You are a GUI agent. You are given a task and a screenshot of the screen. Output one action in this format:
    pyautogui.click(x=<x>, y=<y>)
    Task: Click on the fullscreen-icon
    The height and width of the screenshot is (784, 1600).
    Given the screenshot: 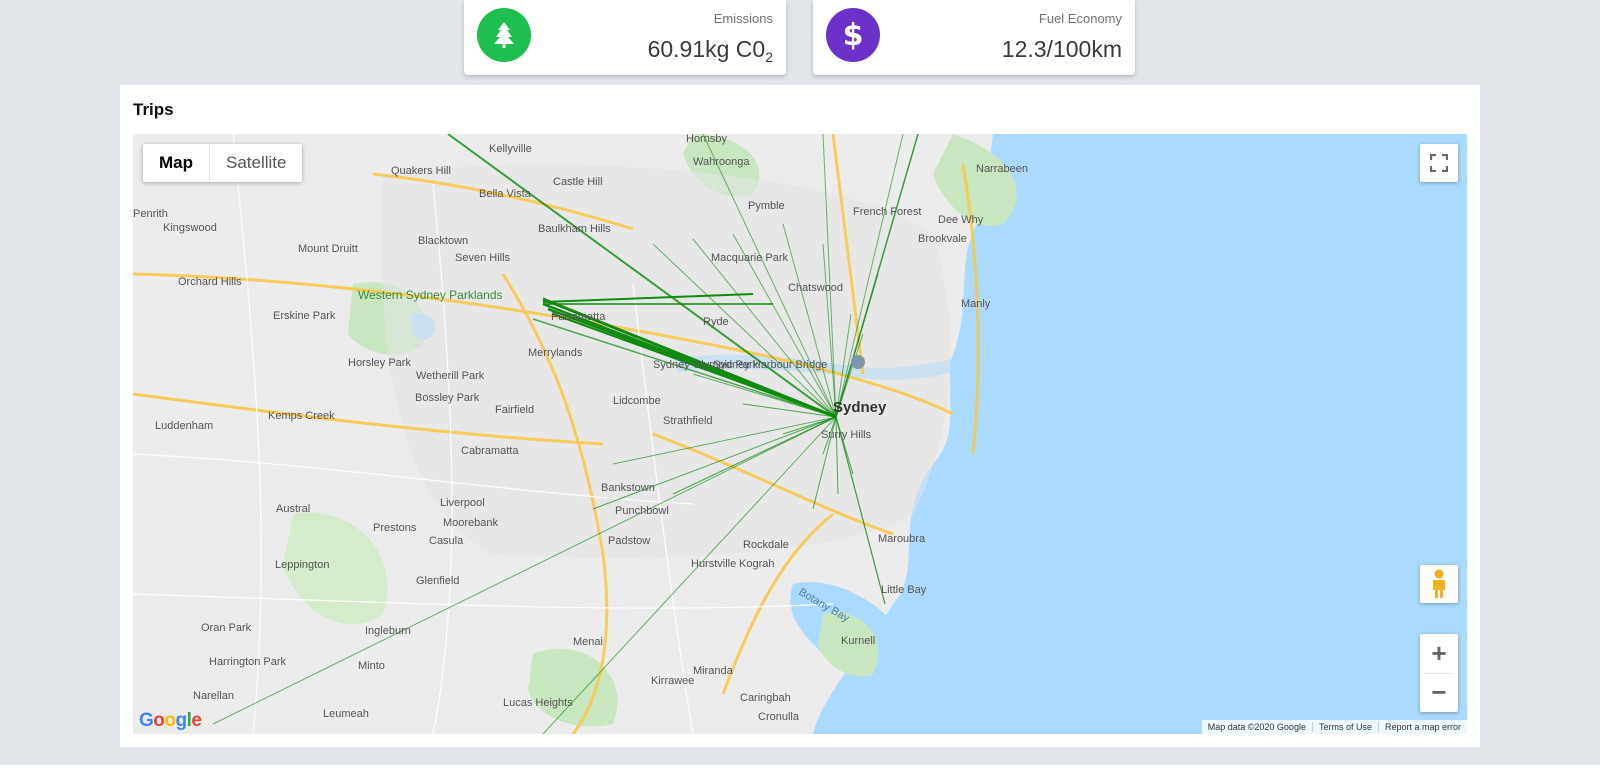 What is the action you would take?
    pyautogui.click(x=1439, y=163)
    